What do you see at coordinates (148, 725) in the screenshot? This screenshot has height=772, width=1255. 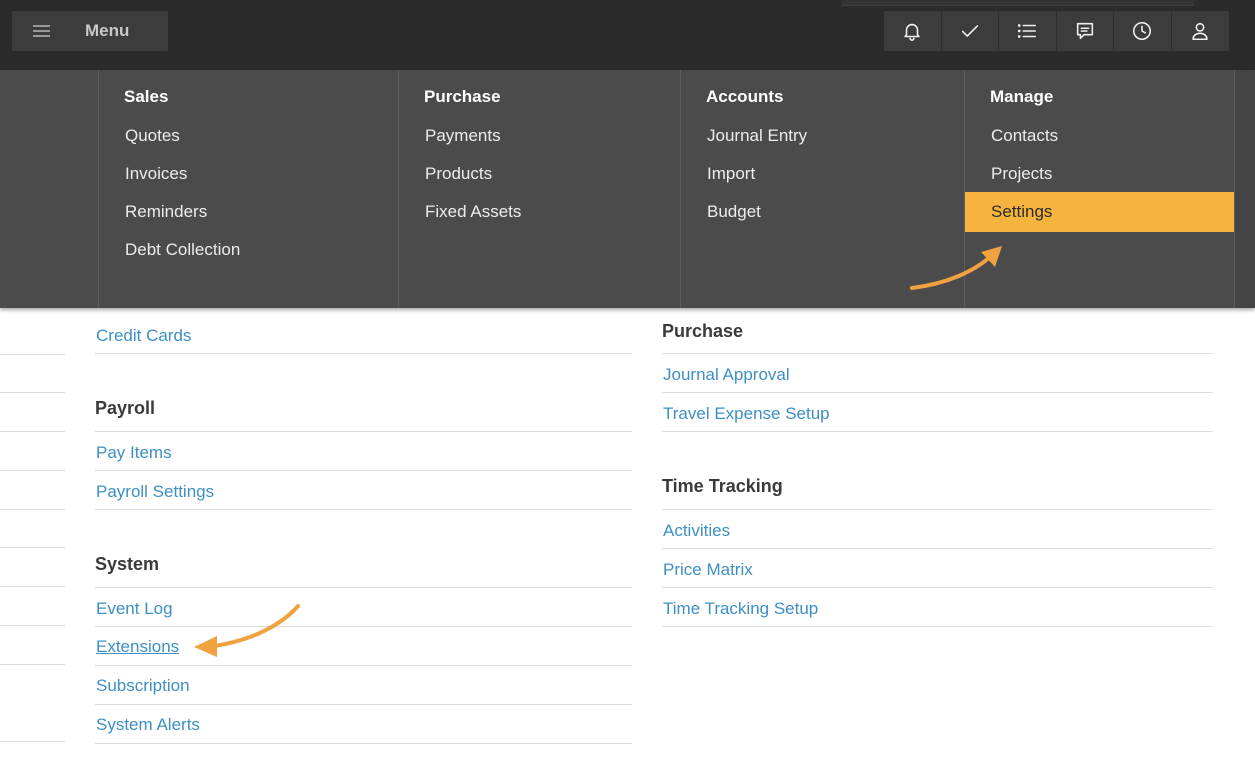 I see `link-system-alerts: System Alerts` at bounding box center [148, 725].